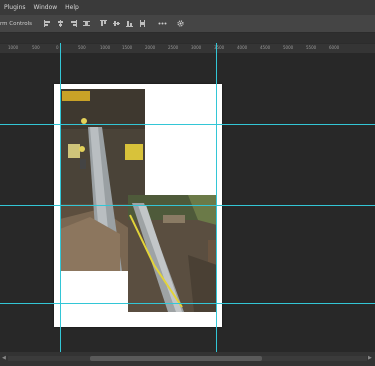 The image size is (375, 366). I want to click on menu-help: Help, so click(72, 7).